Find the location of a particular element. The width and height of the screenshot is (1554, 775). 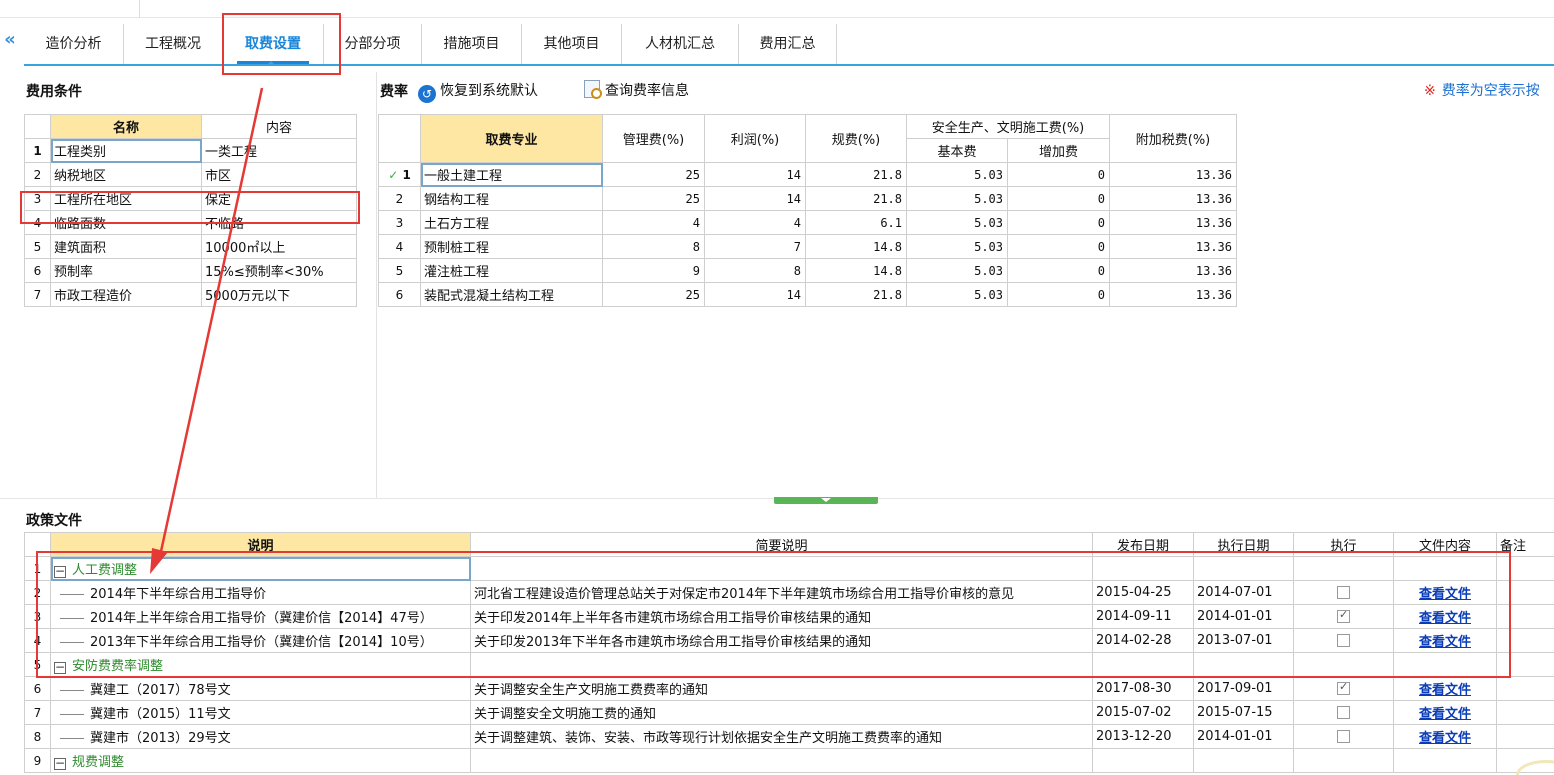

col-header-execute: 执行 is located at coordinates (1343, 544).